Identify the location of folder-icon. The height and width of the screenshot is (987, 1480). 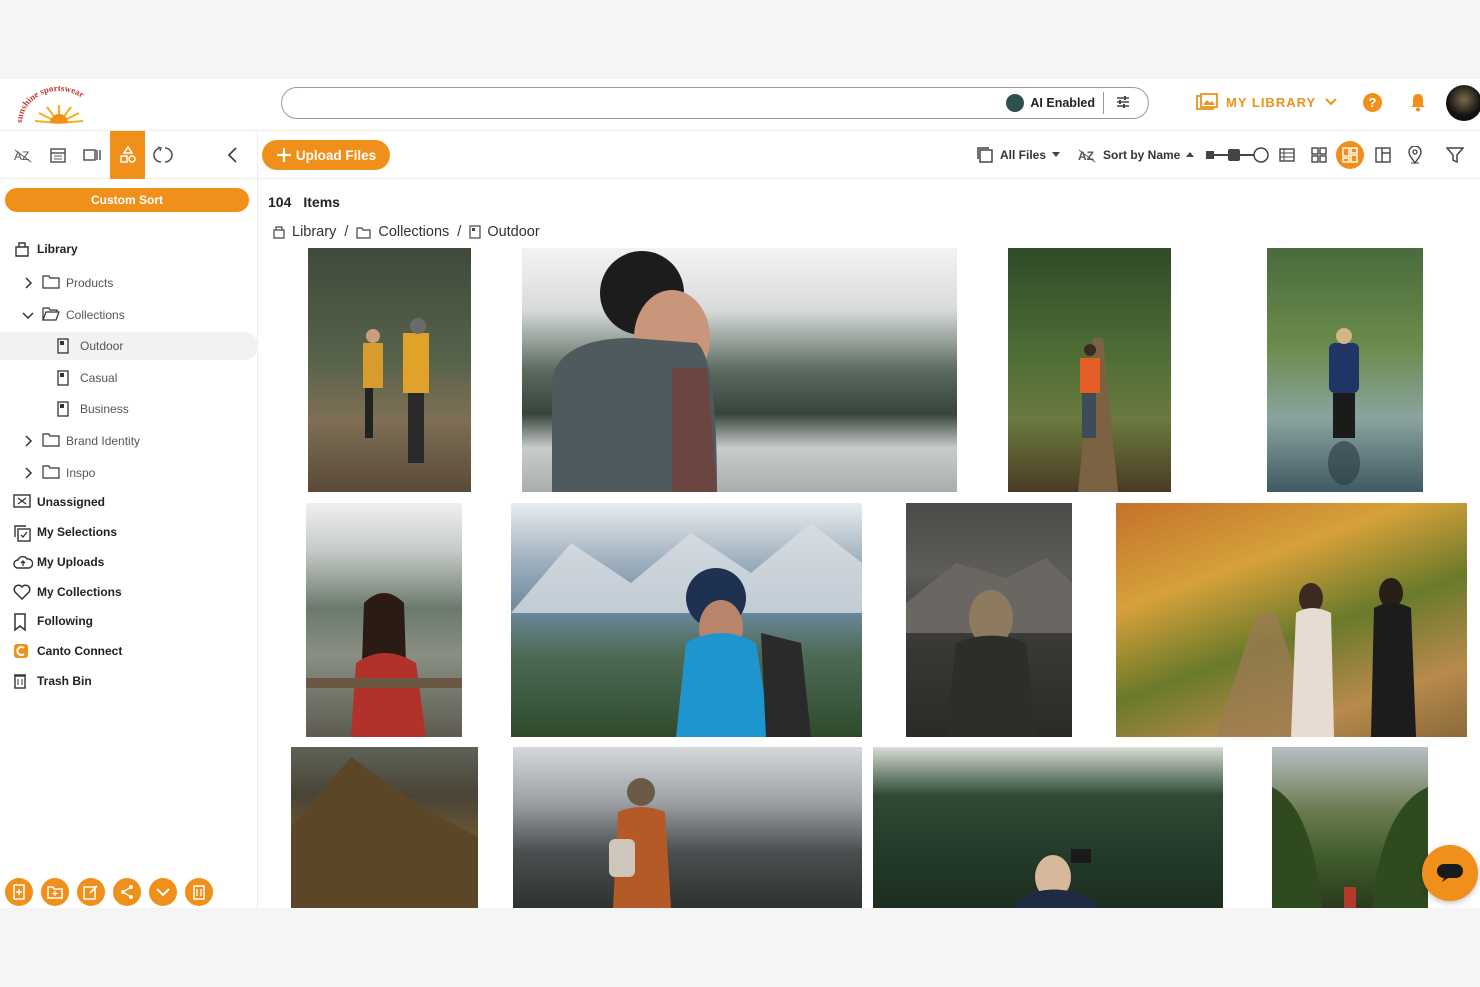
(51, 283).